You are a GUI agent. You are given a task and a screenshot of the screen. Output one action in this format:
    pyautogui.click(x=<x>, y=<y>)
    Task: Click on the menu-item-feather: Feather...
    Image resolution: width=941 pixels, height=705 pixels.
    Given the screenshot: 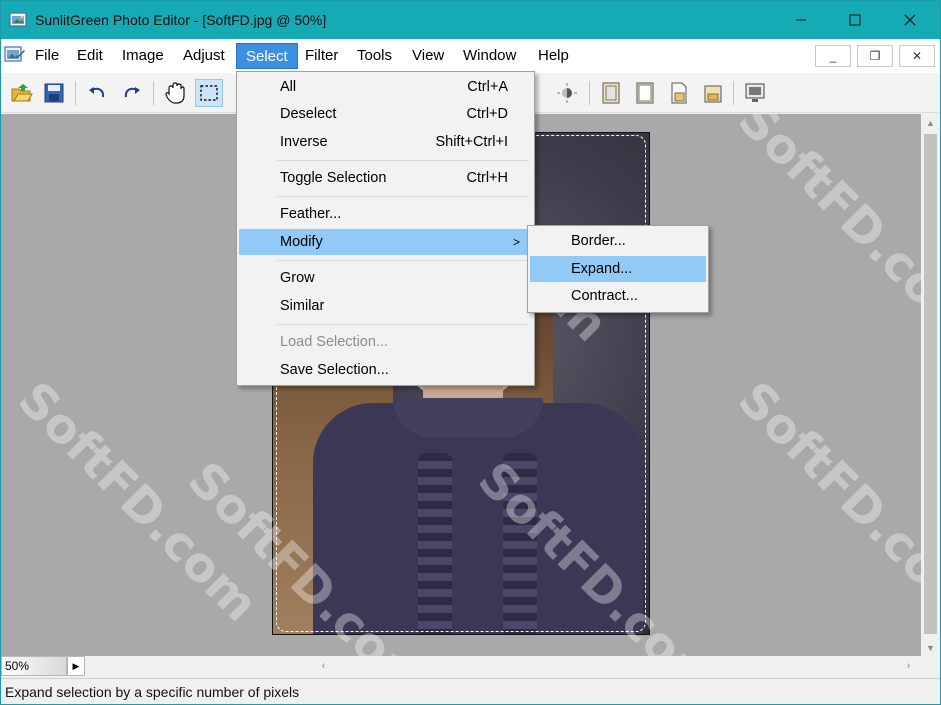 What is the action you would take?
    pyautogui.click(x=385, y=214)
    